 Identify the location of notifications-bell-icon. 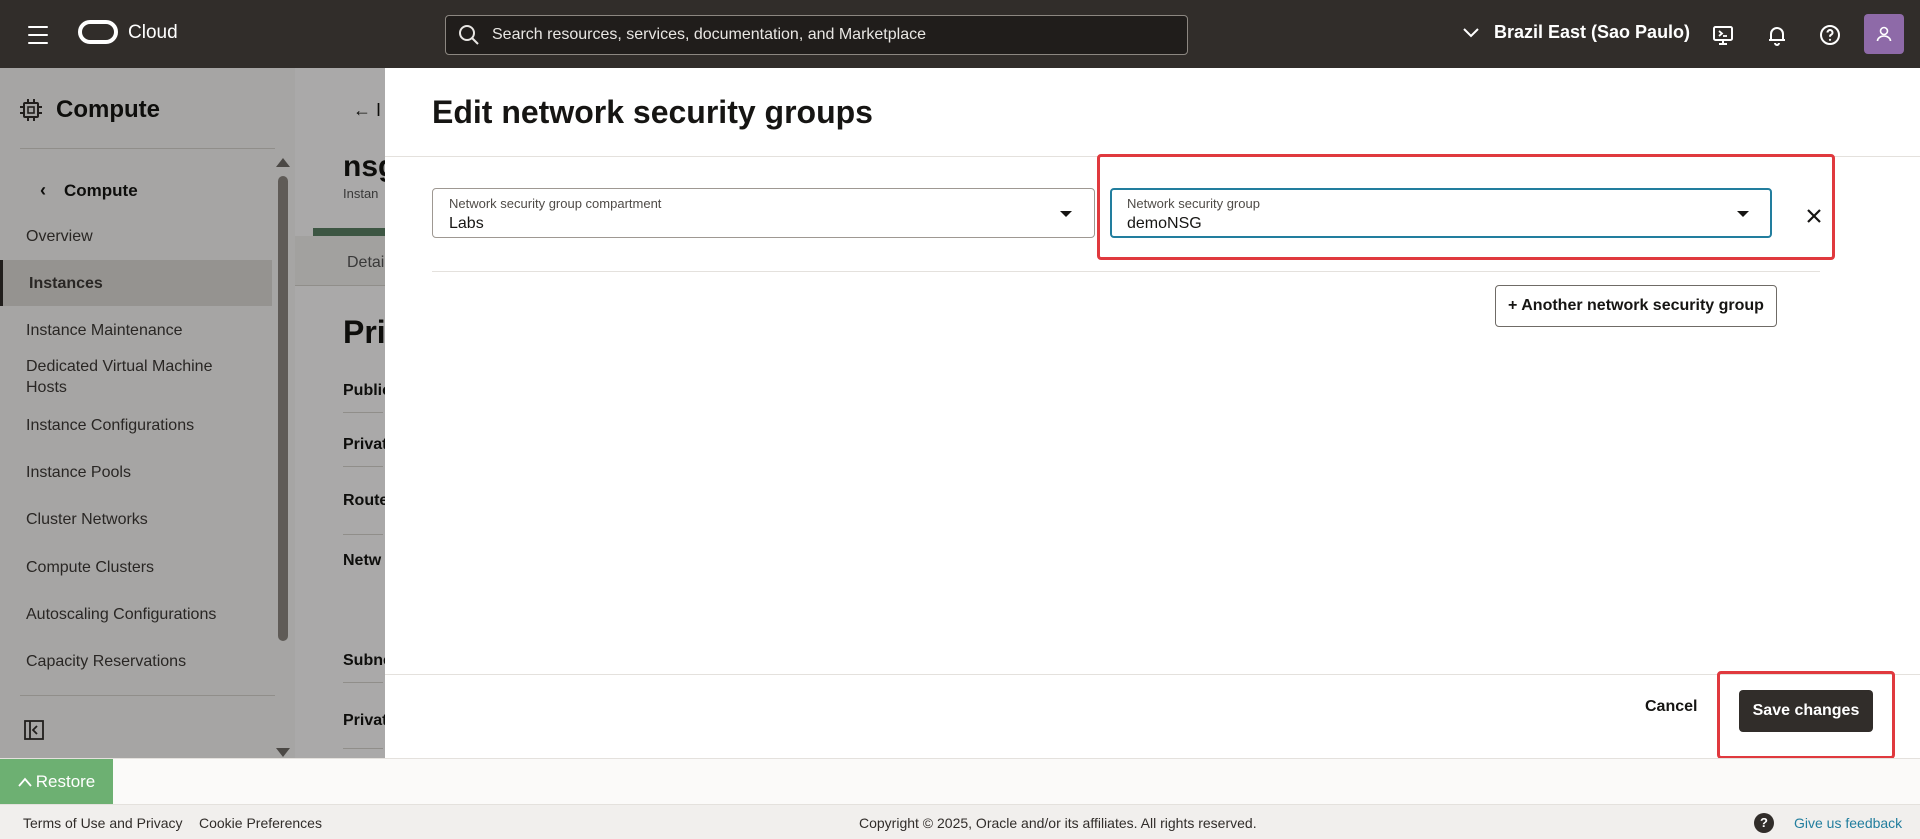
(1777, 35).